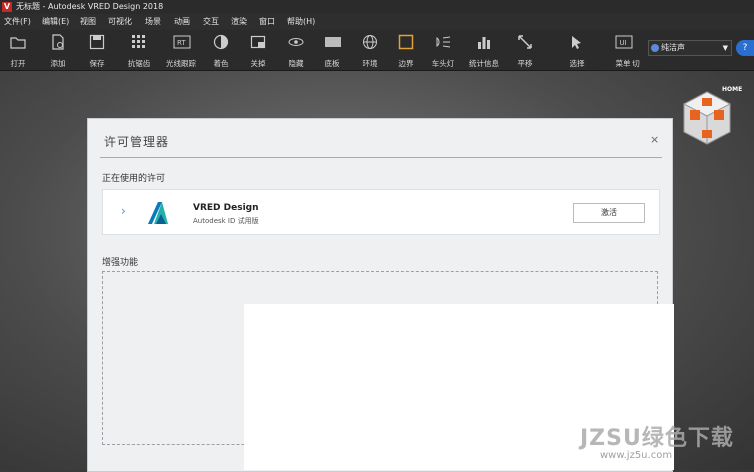  Describe the element at coordinates (97, 42) in the screenshot. I see `save-icon` at that location.